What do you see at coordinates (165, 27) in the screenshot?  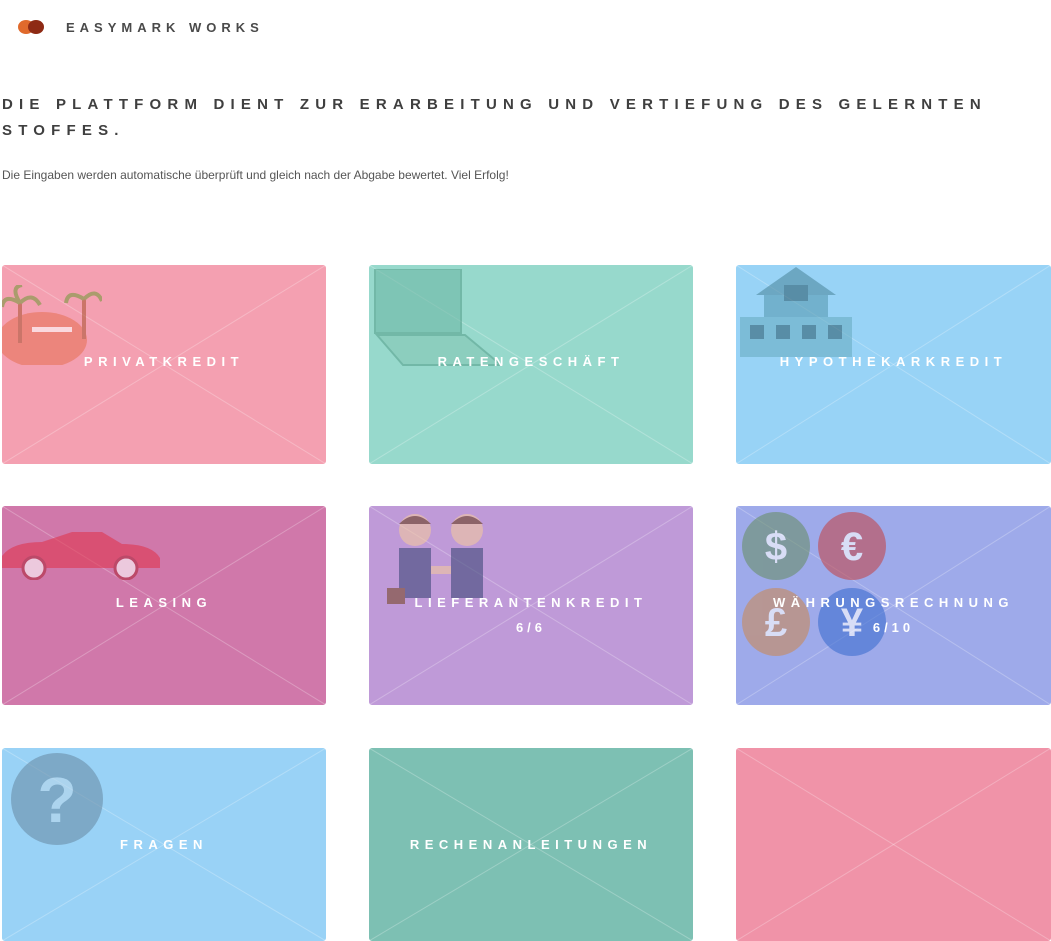 I see `brand-name: EASYMARK WORKS` at bounding box center [165, 27].